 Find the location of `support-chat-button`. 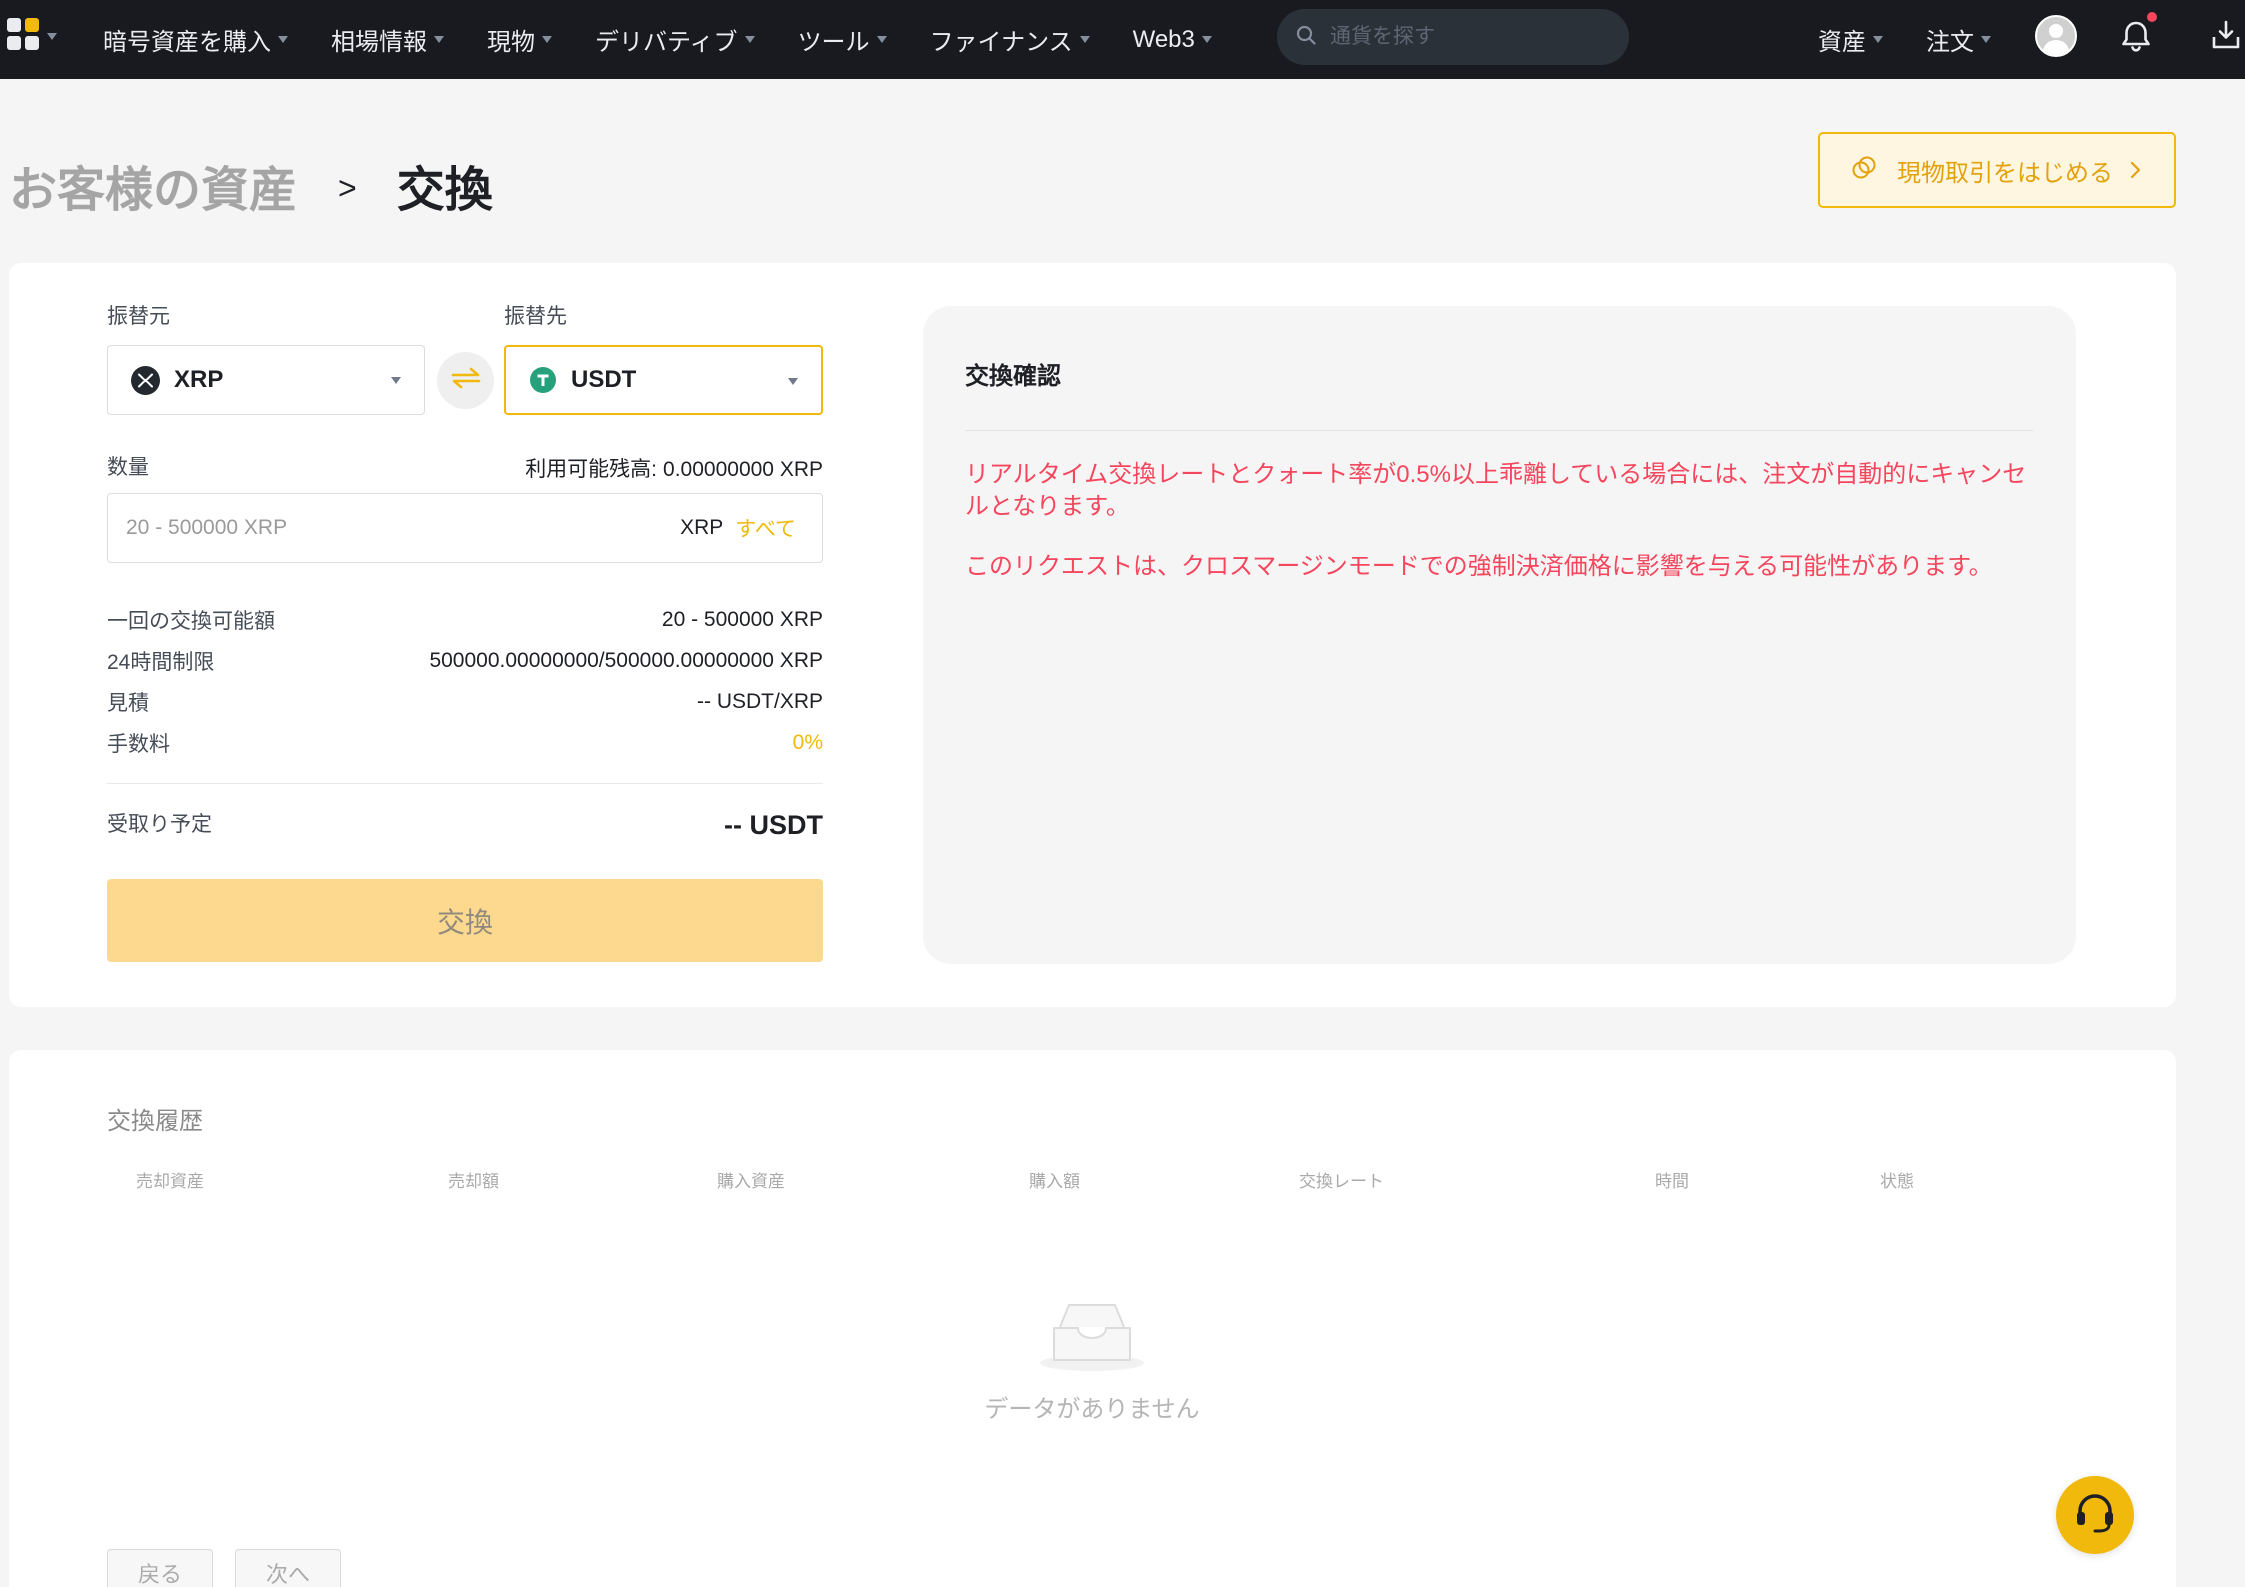

support-chat-button is located at coordinates (2095, 1515).